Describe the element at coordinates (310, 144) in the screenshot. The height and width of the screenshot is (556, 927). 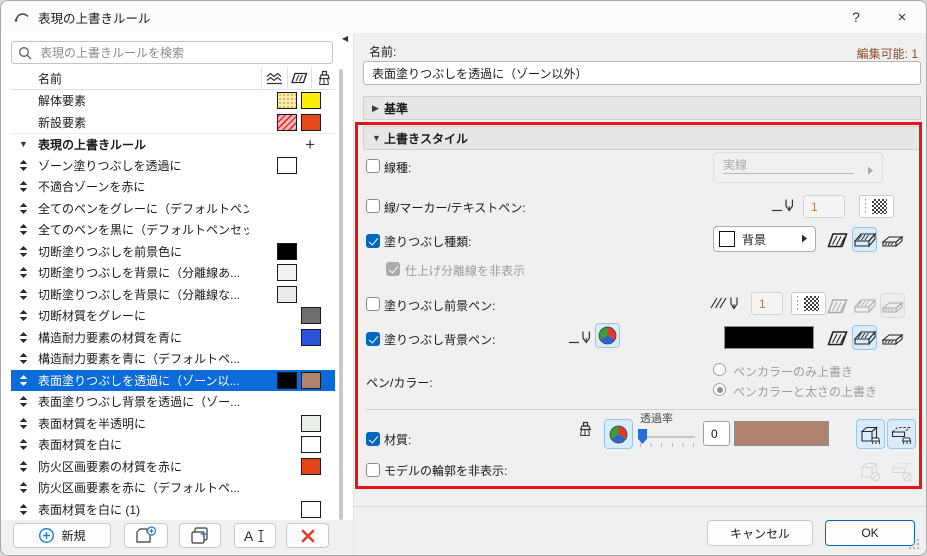
I see `add-rule-button: +` at that location.